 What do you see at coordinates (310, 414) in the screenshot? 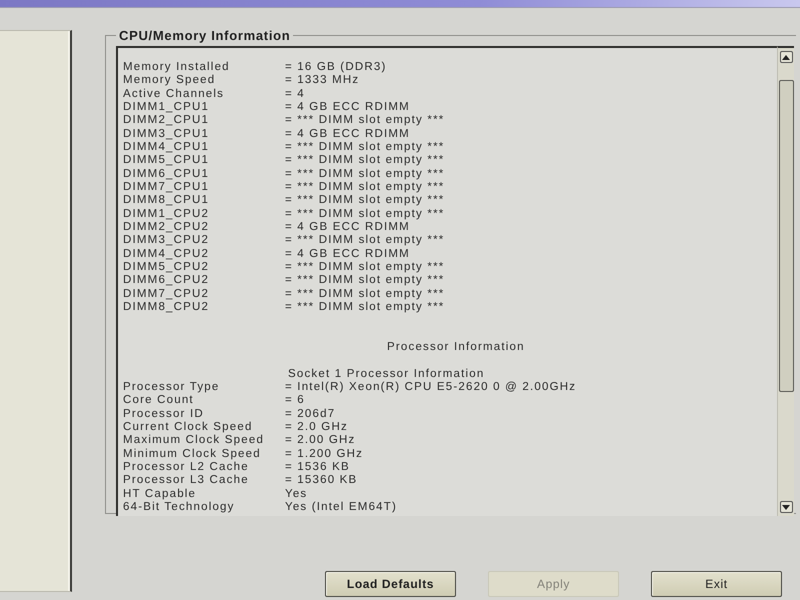
I see `info-value: = 206d7` at bounding box center [310, 414].